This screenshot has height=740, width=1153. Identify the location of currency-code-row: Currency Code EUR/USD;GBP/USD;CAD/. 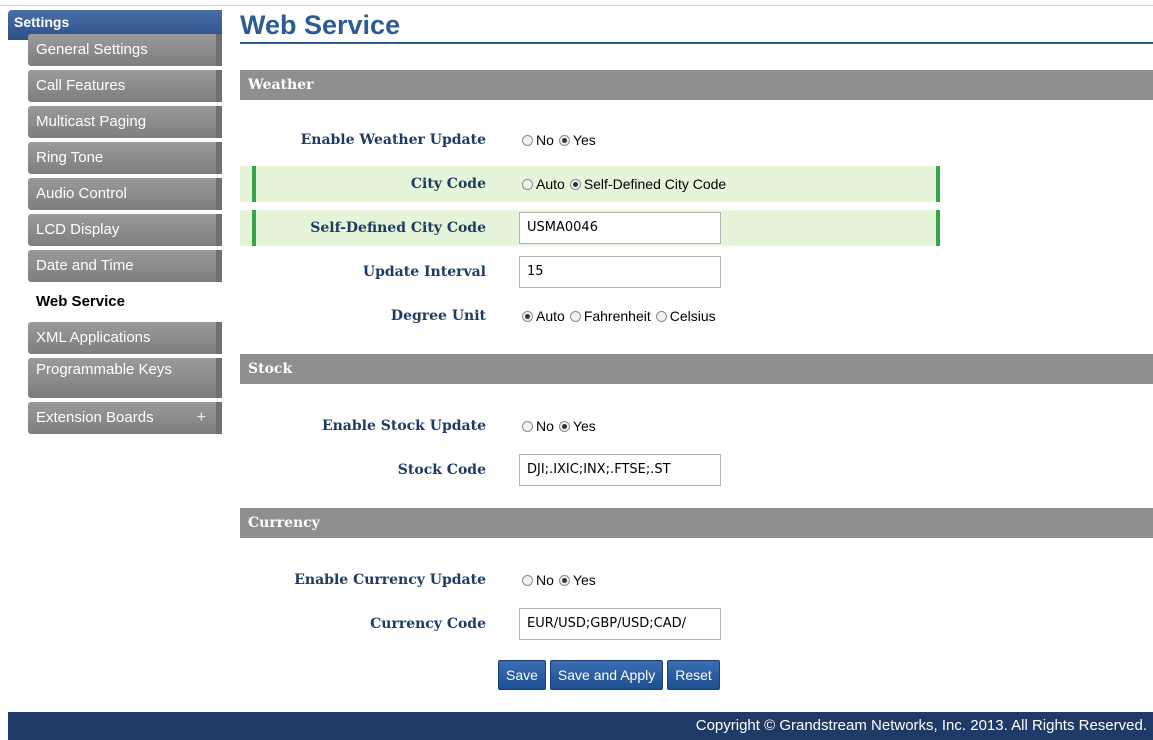
(696, 624).